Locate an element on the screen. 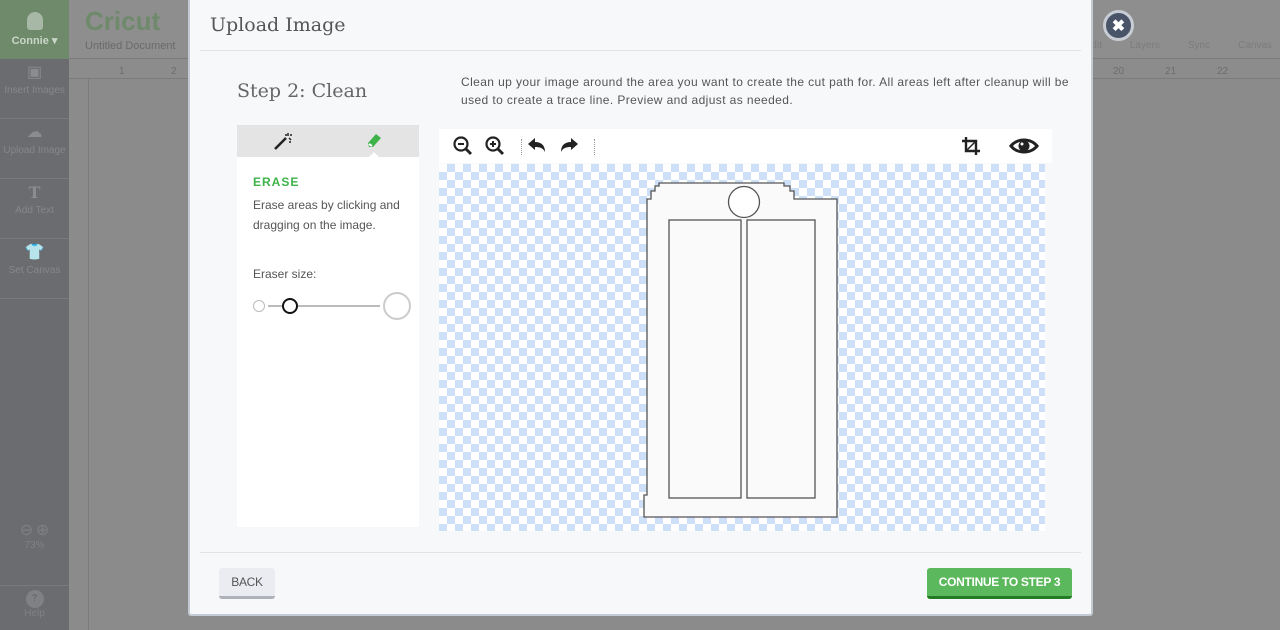 This screenshot has width=1280, height=630. ruler-tick-label: 22 is located at coordinates (1223, 71).